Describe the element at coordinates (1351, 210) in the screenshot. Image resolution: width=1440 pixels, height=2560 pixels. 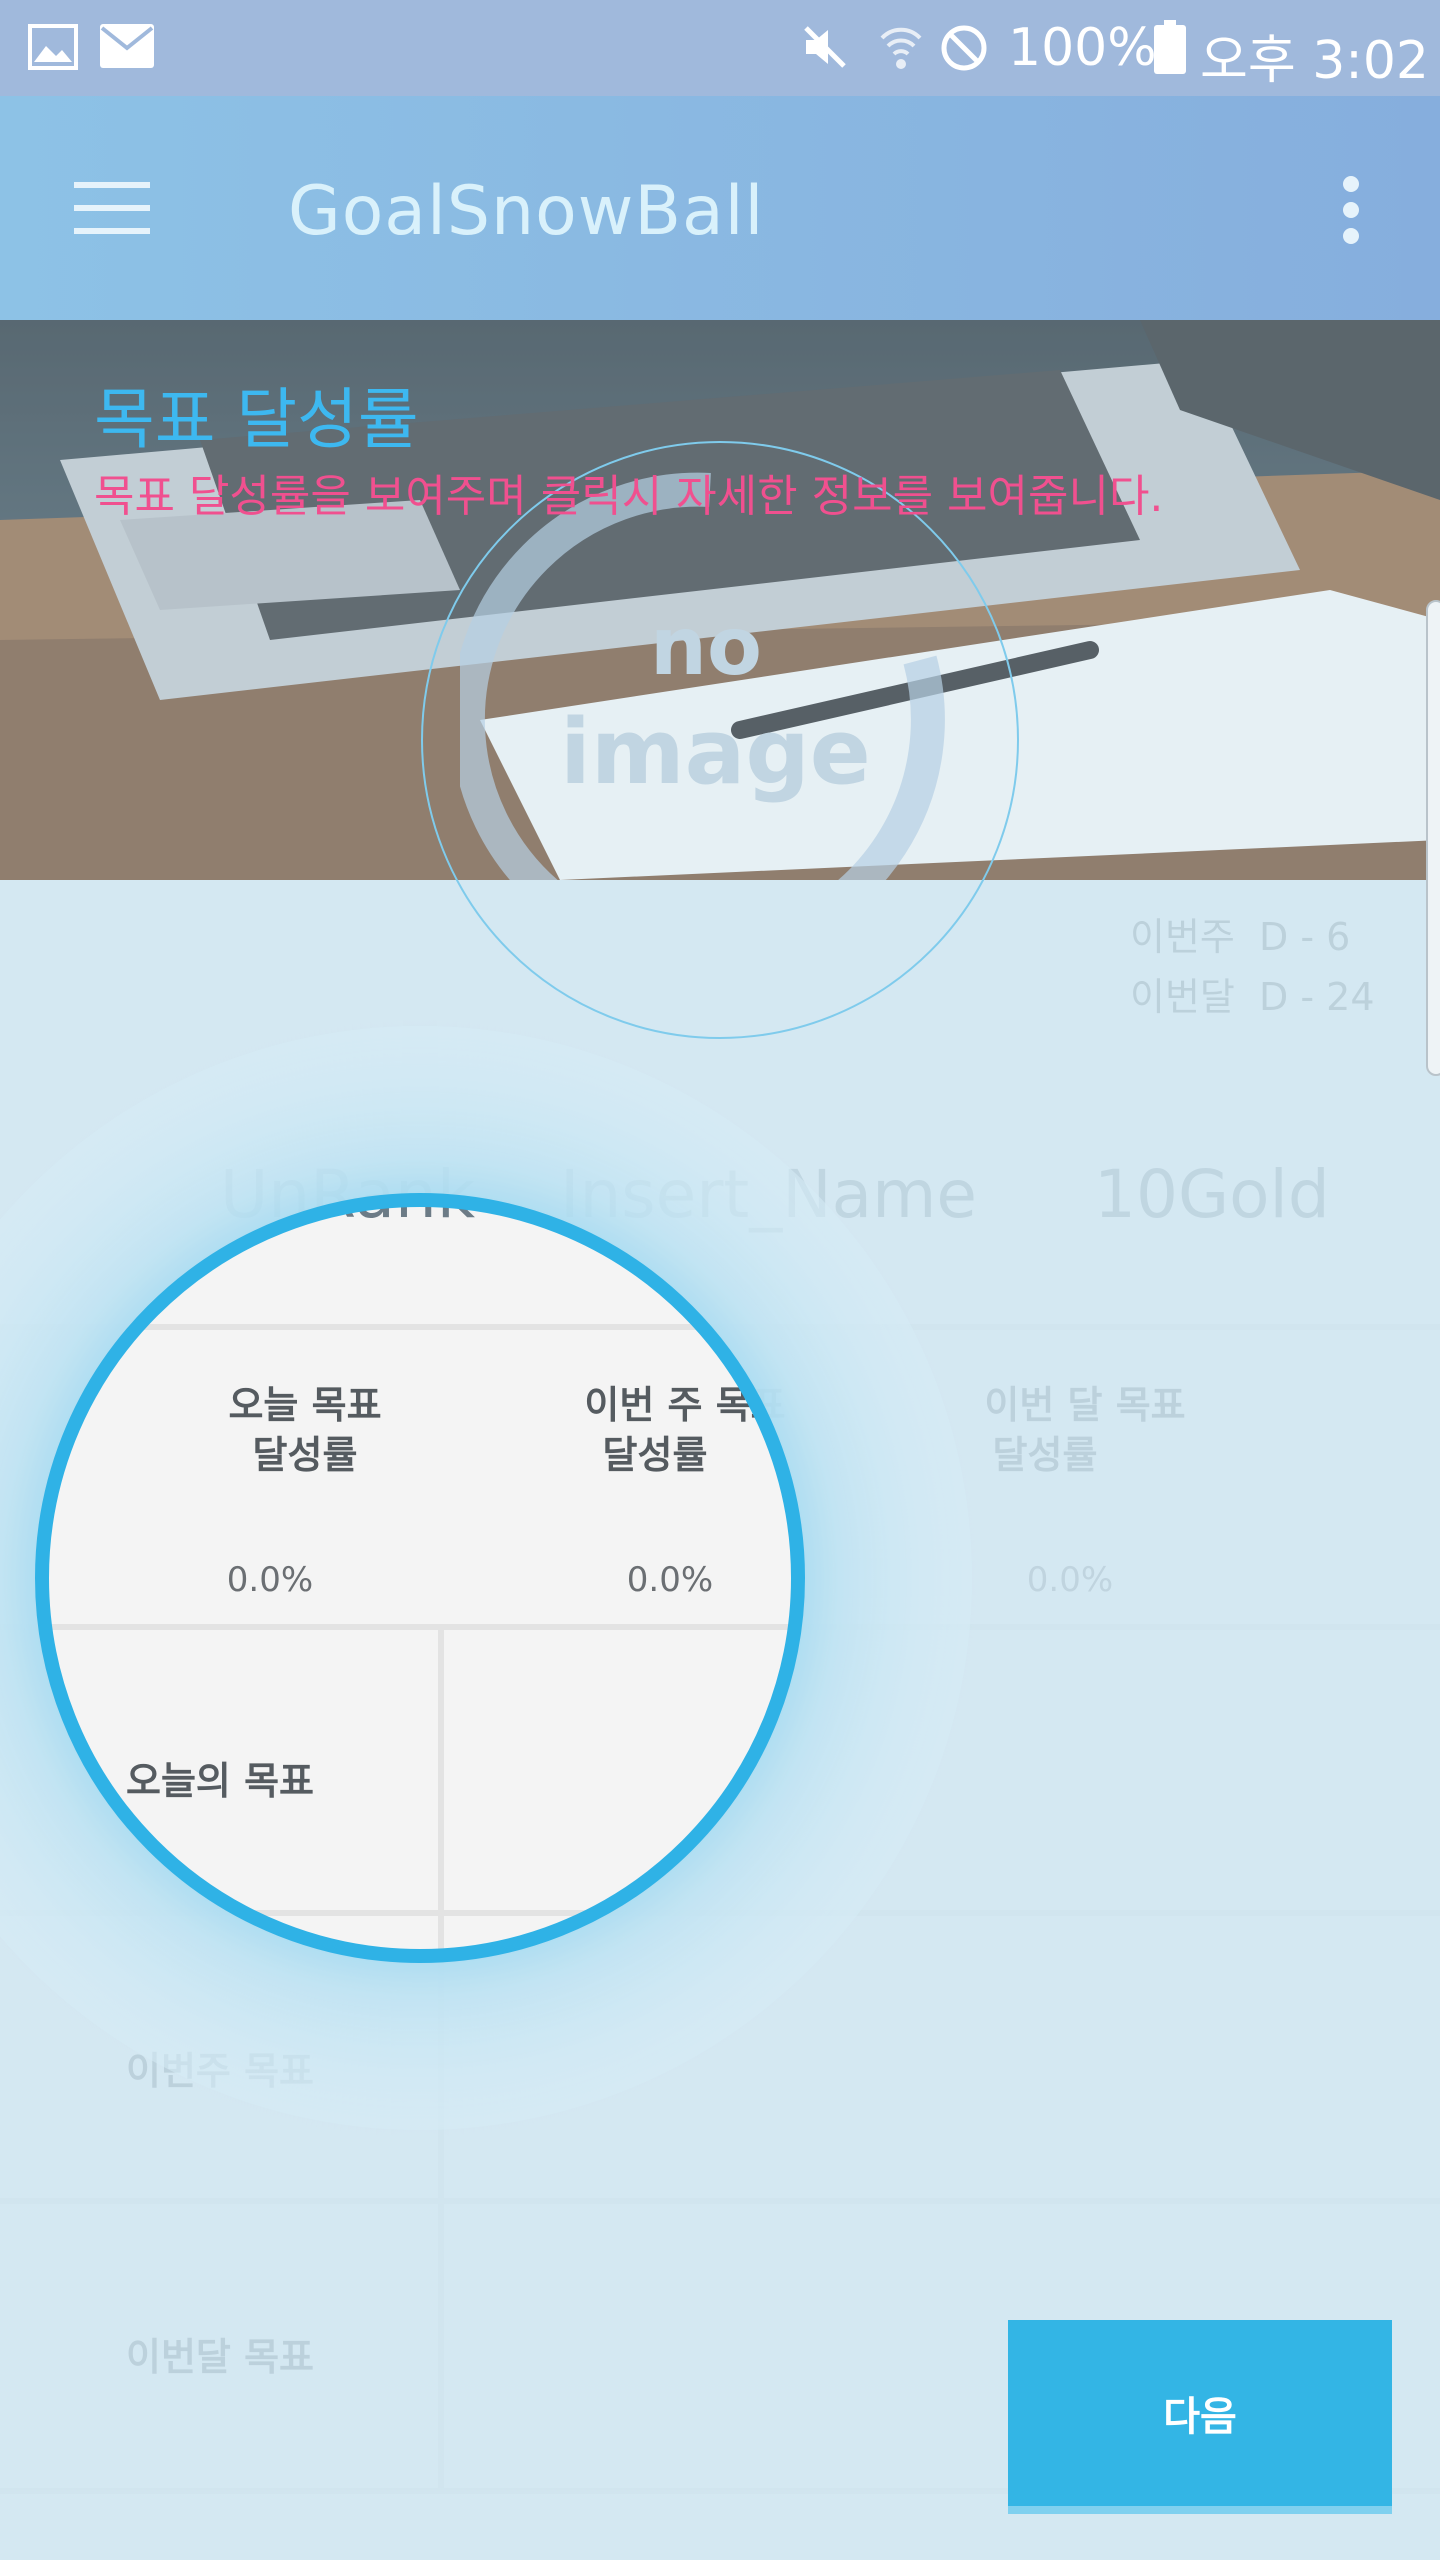
I see `more-vert-icon` at that location.